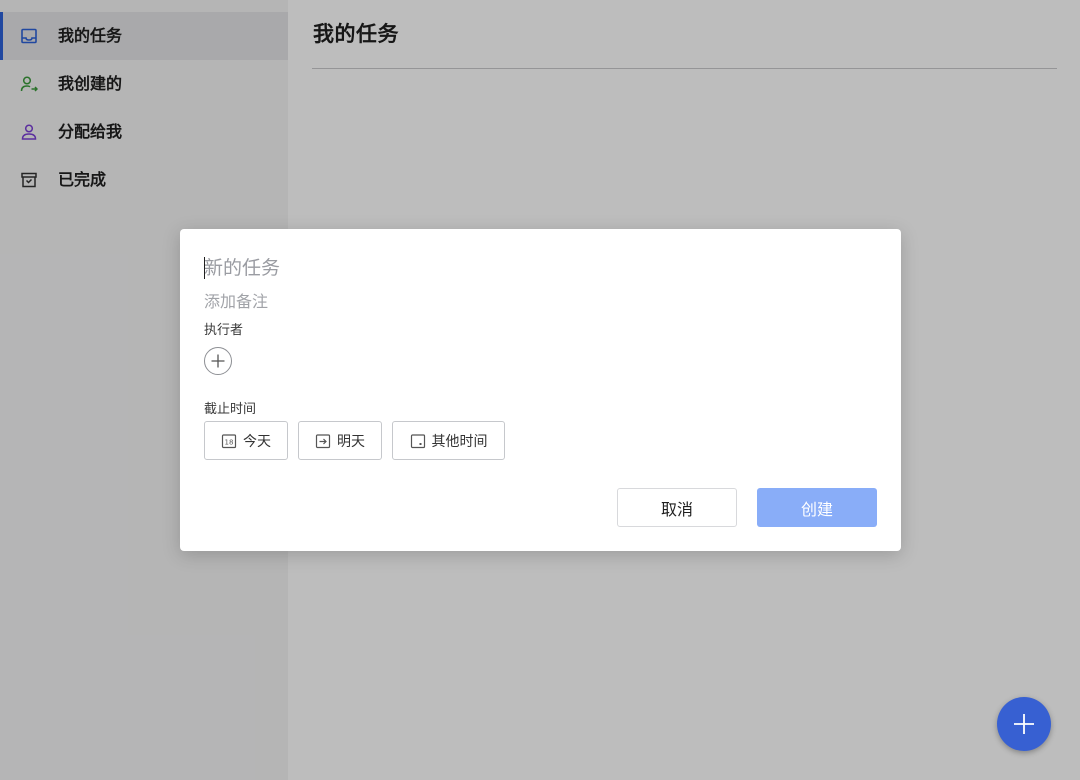 The width and height of the screenshot is (1080, 780). I want to click on create-button: 创建, so click(817, 507).